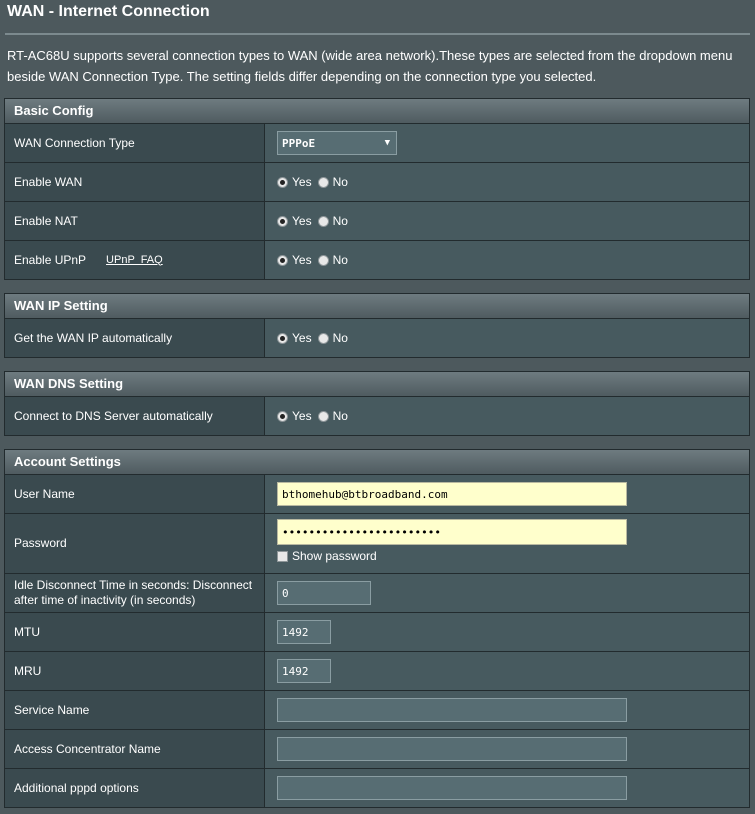 The width and height of the screenshot is (755, 814). I want to click on auto-dns-no-radio, so click(323, 416).